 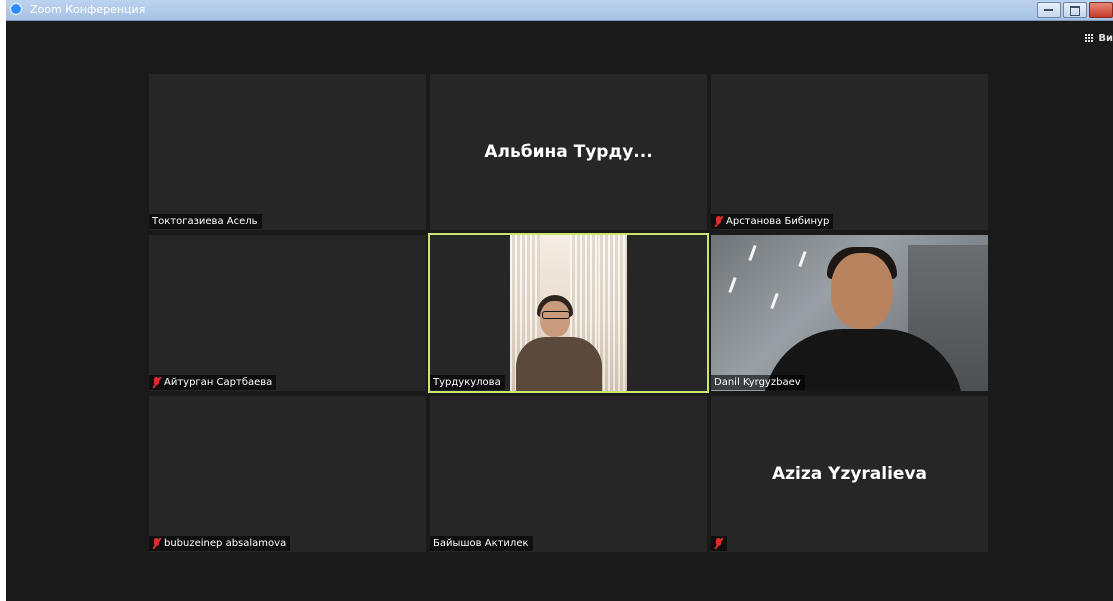 I want to click on participant-tile: Danil Kyrgyzbaev, so click(x=849, y=313).